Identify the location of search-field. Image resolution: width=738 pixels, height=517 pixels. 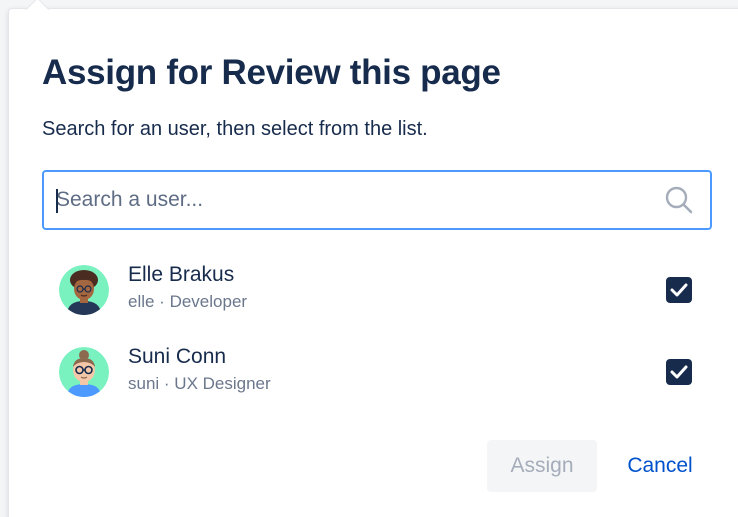
(377, 200).